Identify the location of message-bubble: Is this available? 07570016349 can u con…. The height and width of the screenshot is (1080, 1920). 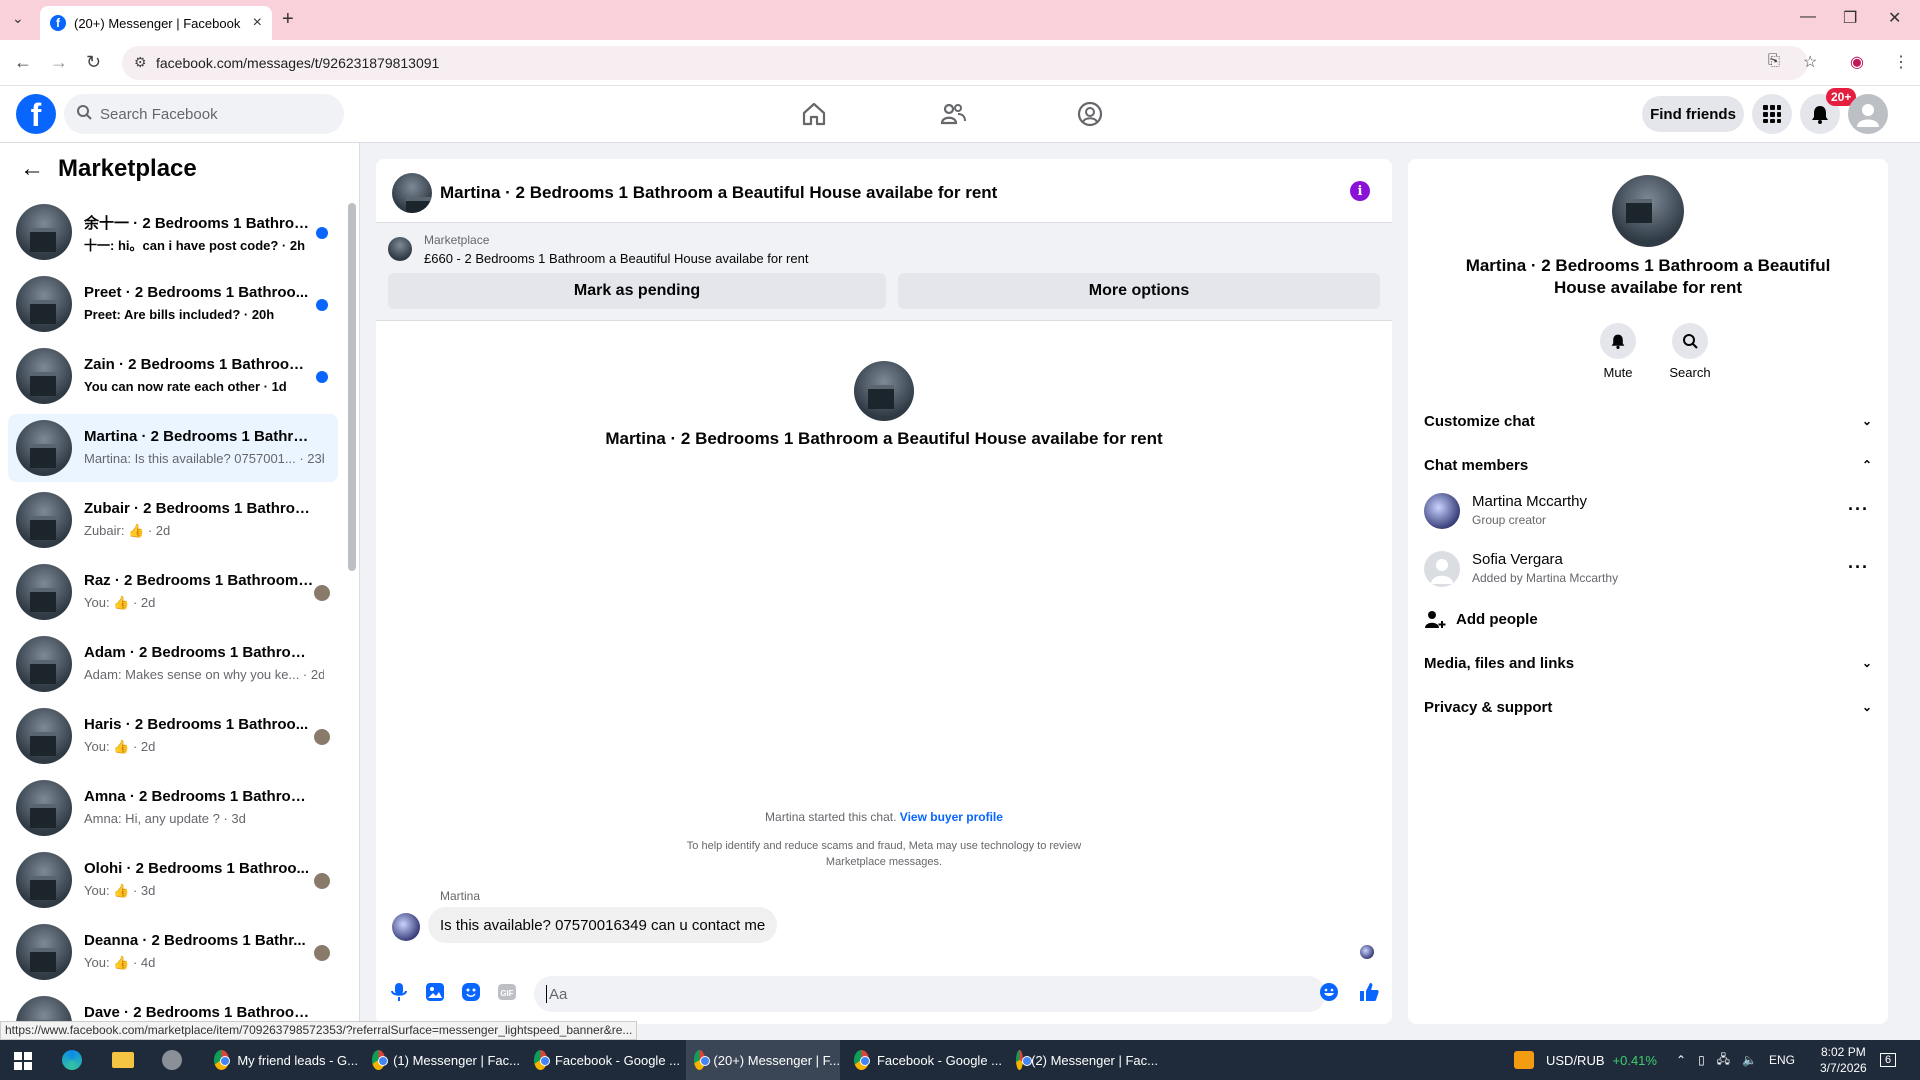
(603, 925).